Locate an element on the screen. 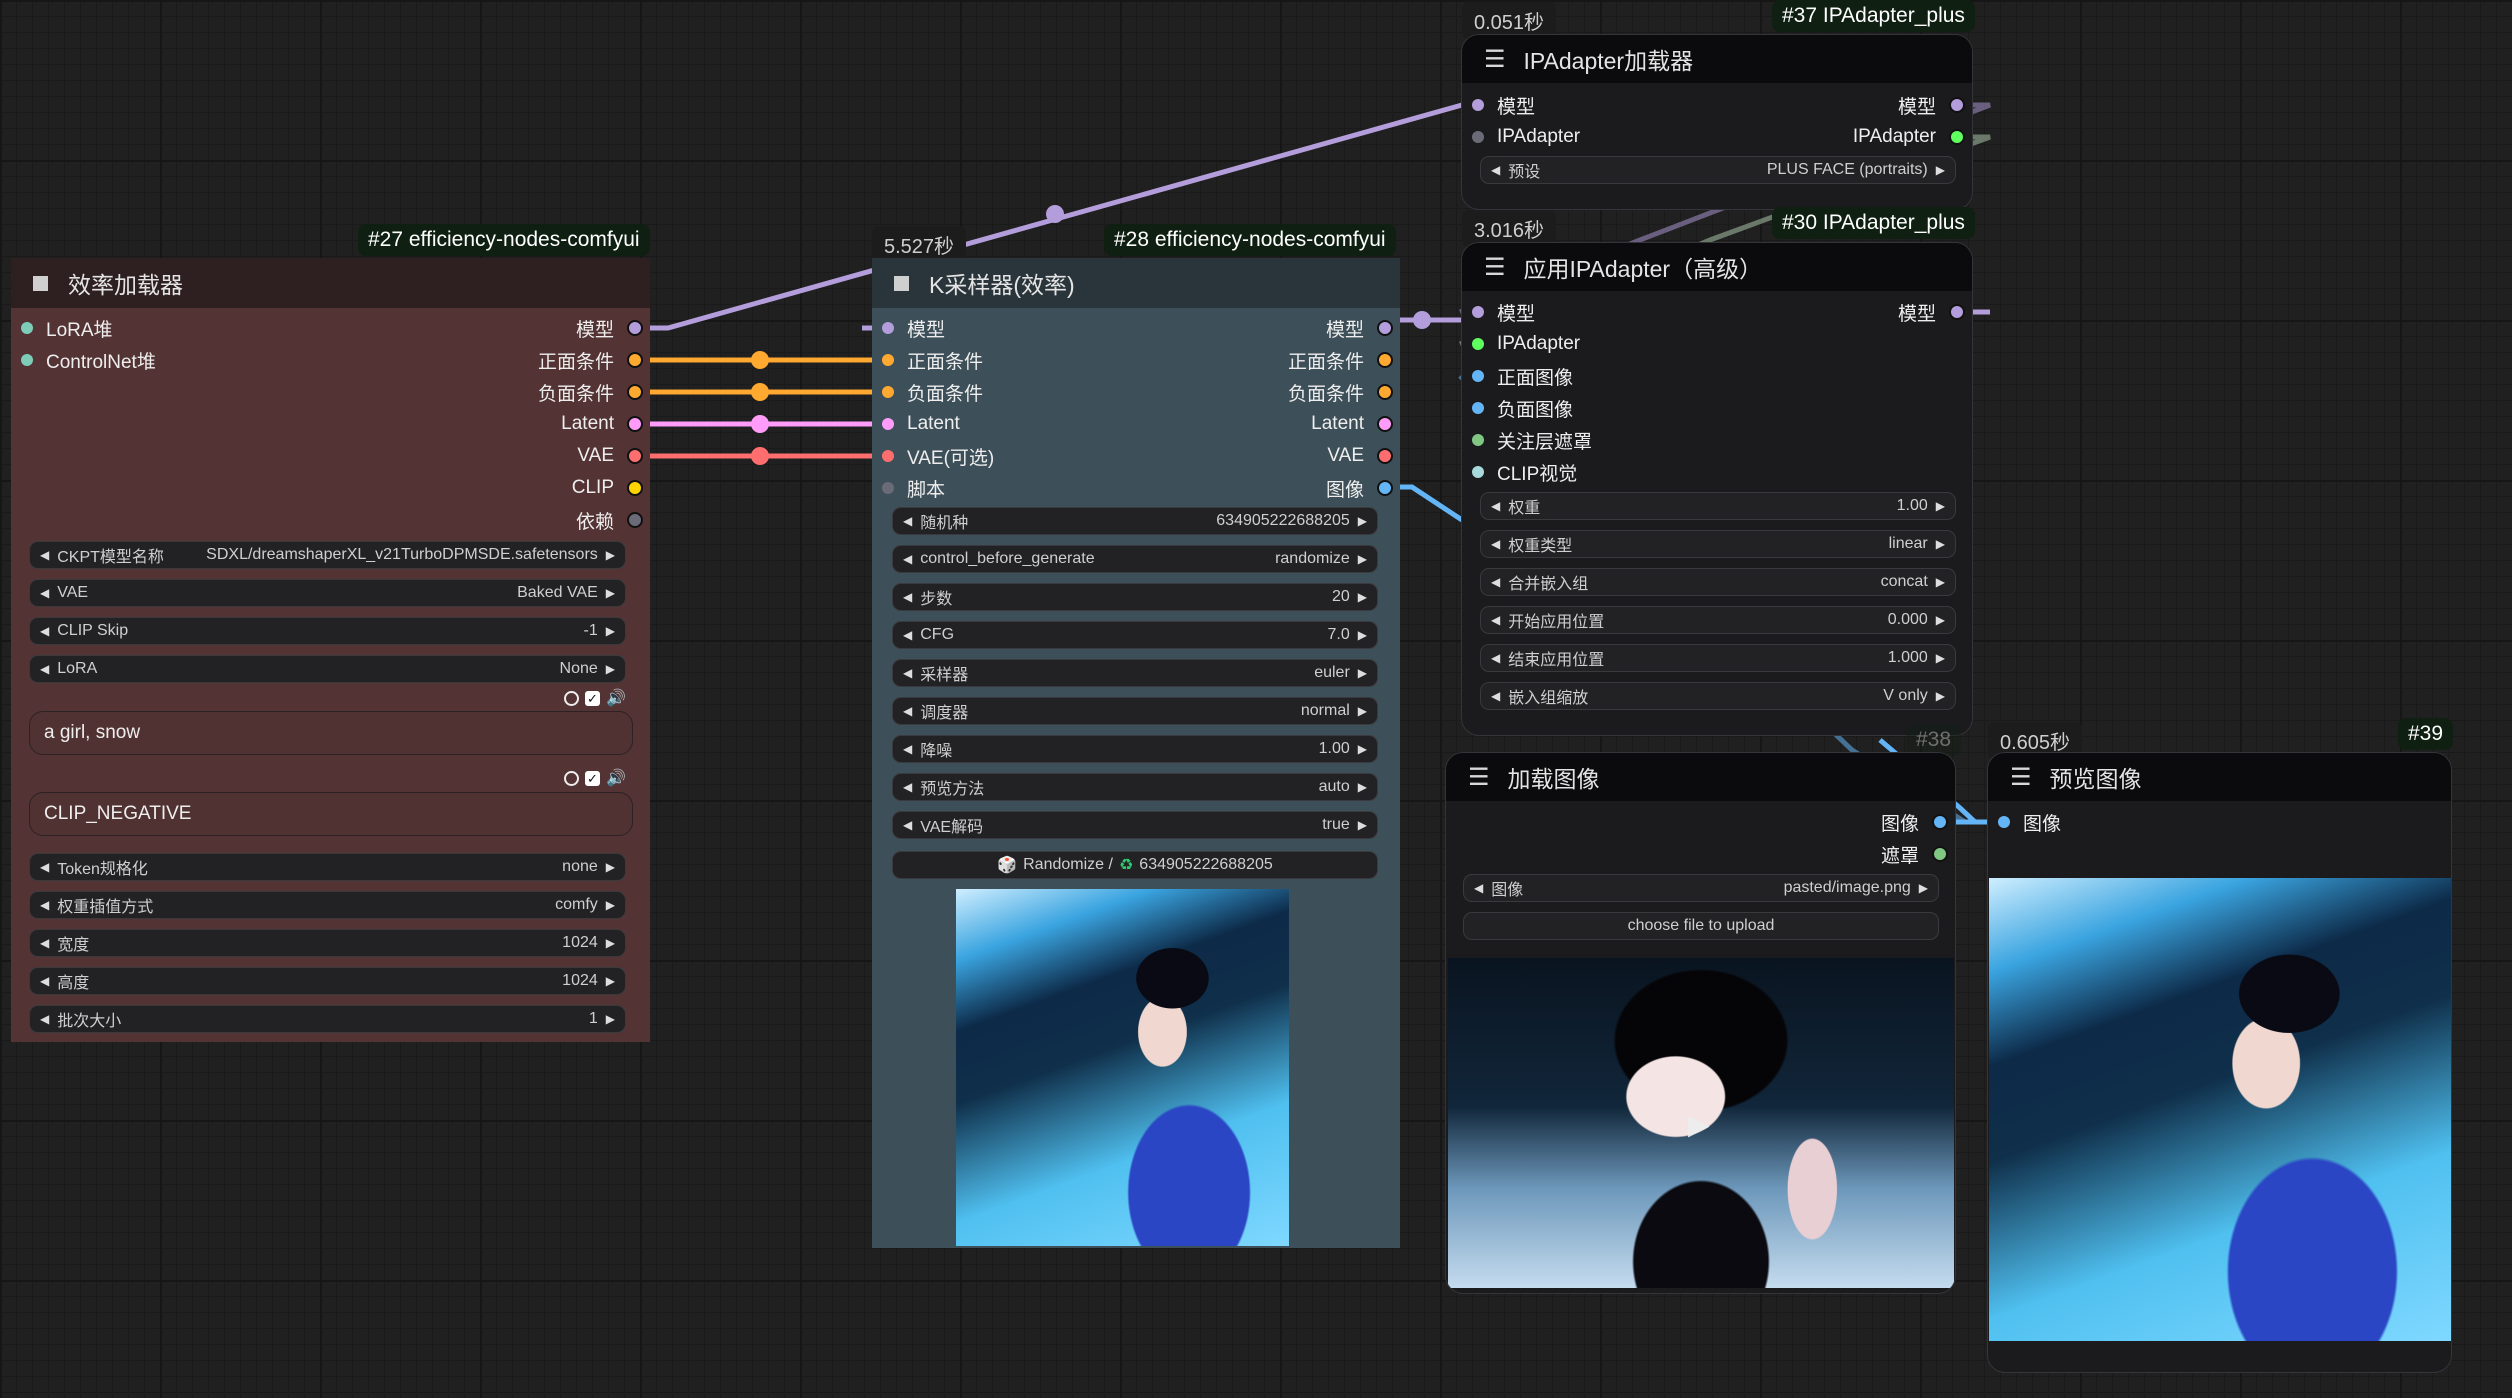  output-slot: 遮罩 is located at coordinates (1824, 854).